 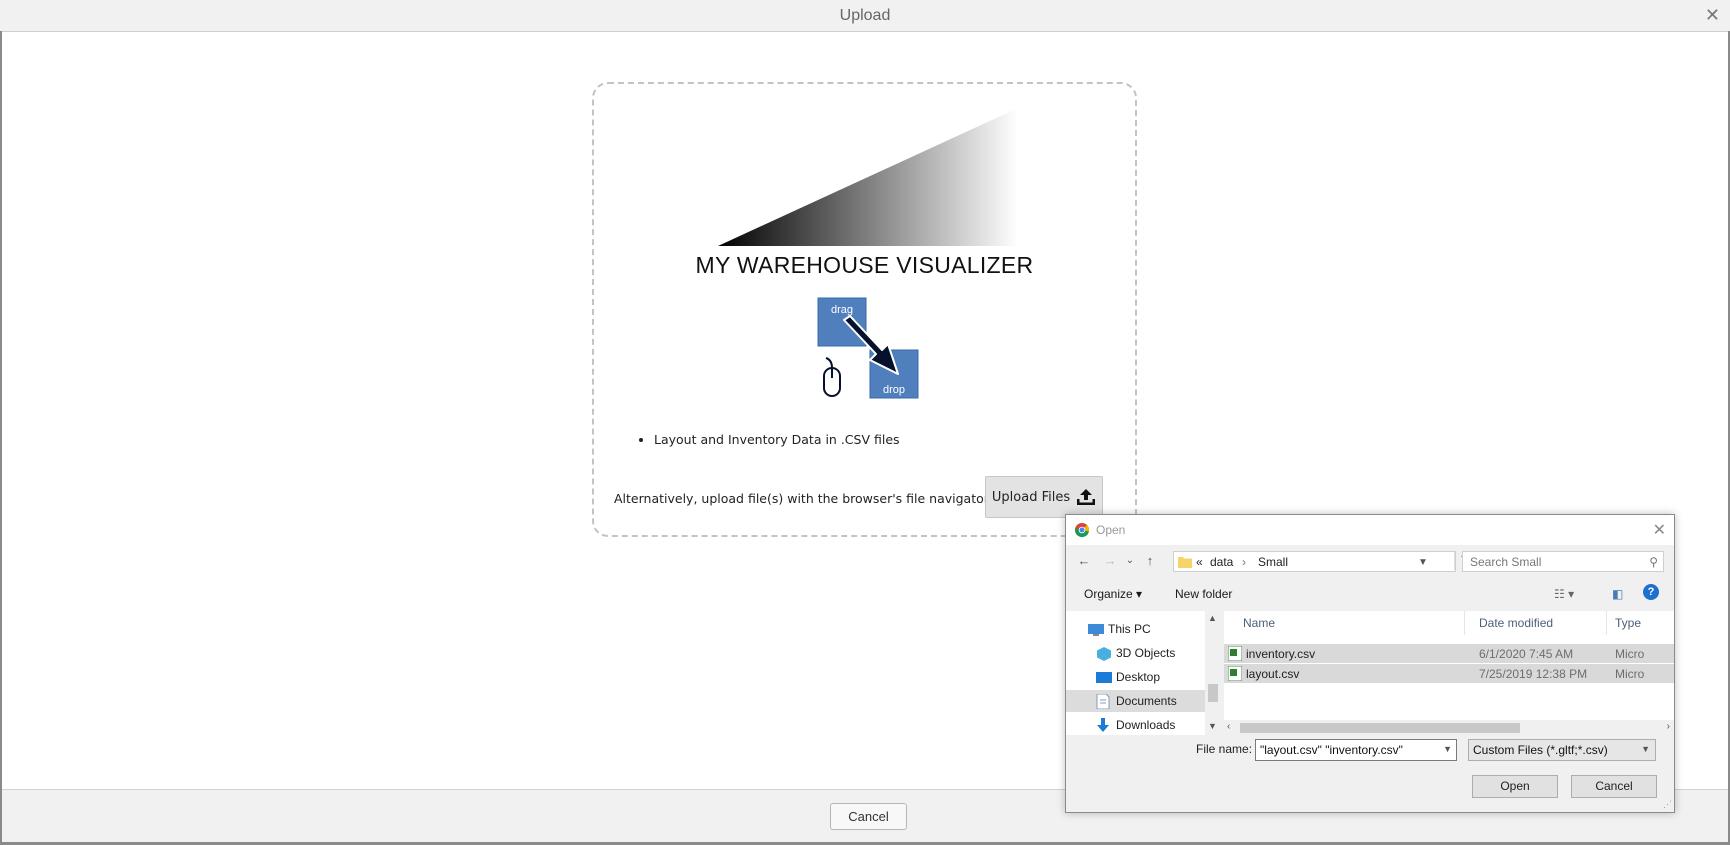 What do you see at coordinates (1273, 674) in the screenshot?
I see `file-name: layout.csv` at bounding box center [1273, 674].